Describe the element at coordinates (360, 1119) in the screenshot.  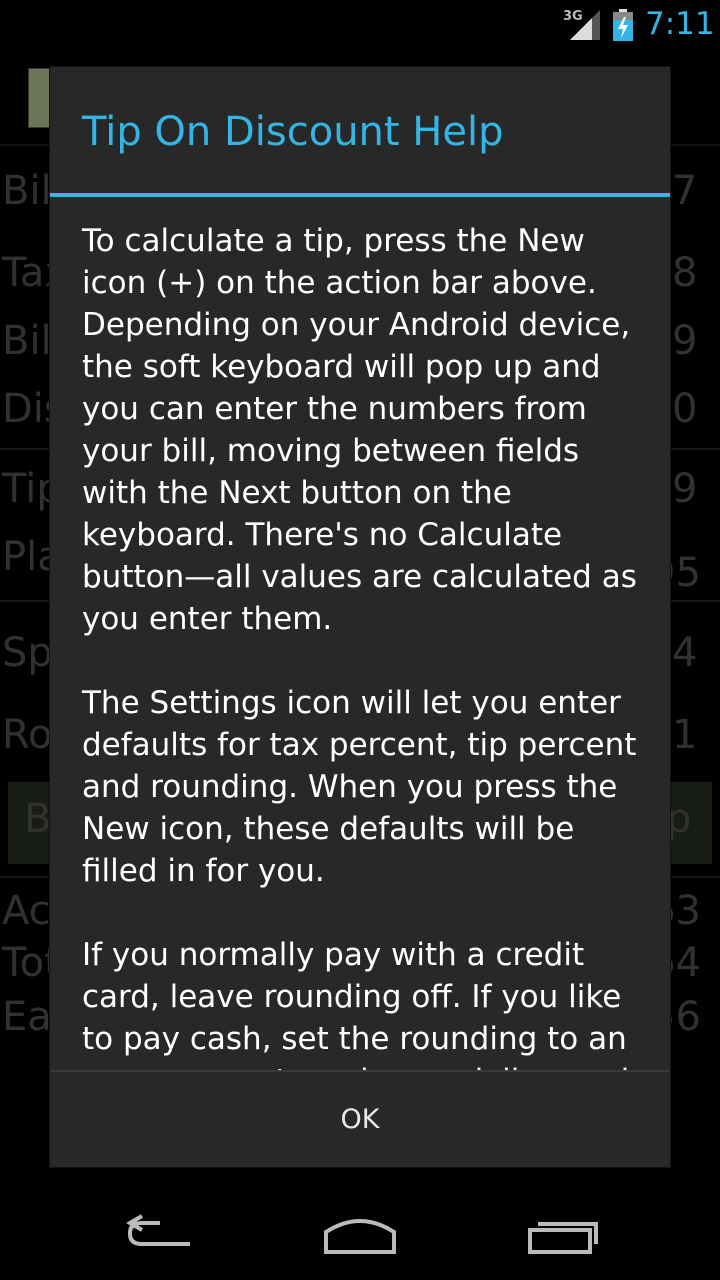
I see `ok-button: OK` at that location.